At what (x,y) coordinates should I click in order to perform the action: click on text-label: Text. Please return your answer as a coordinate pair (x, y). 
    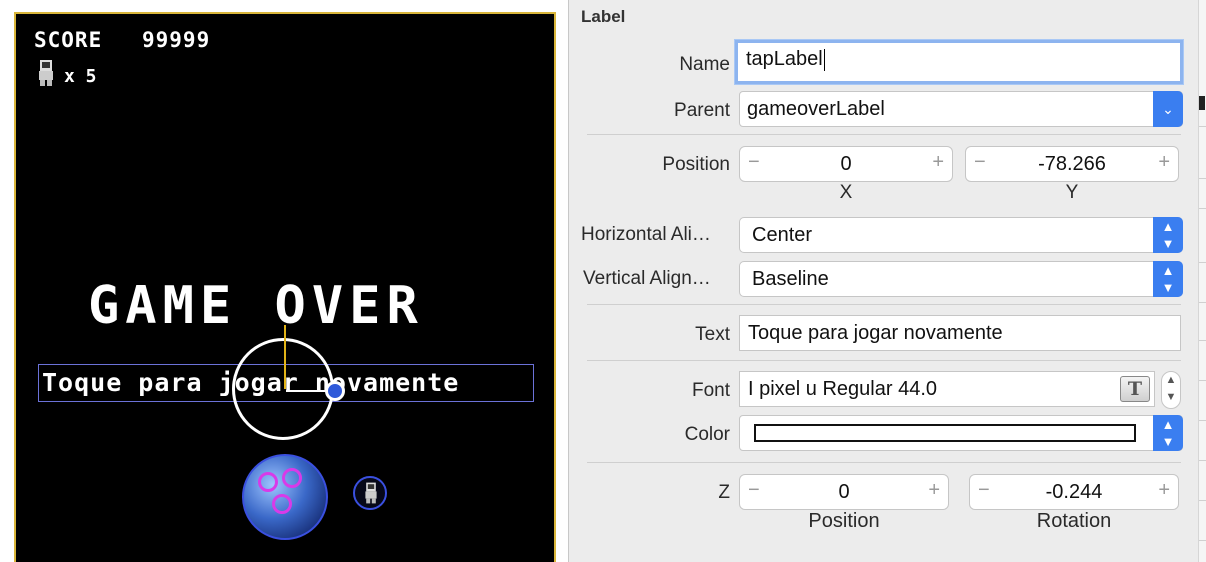
    Looking at the image, I should click on (712, 334).